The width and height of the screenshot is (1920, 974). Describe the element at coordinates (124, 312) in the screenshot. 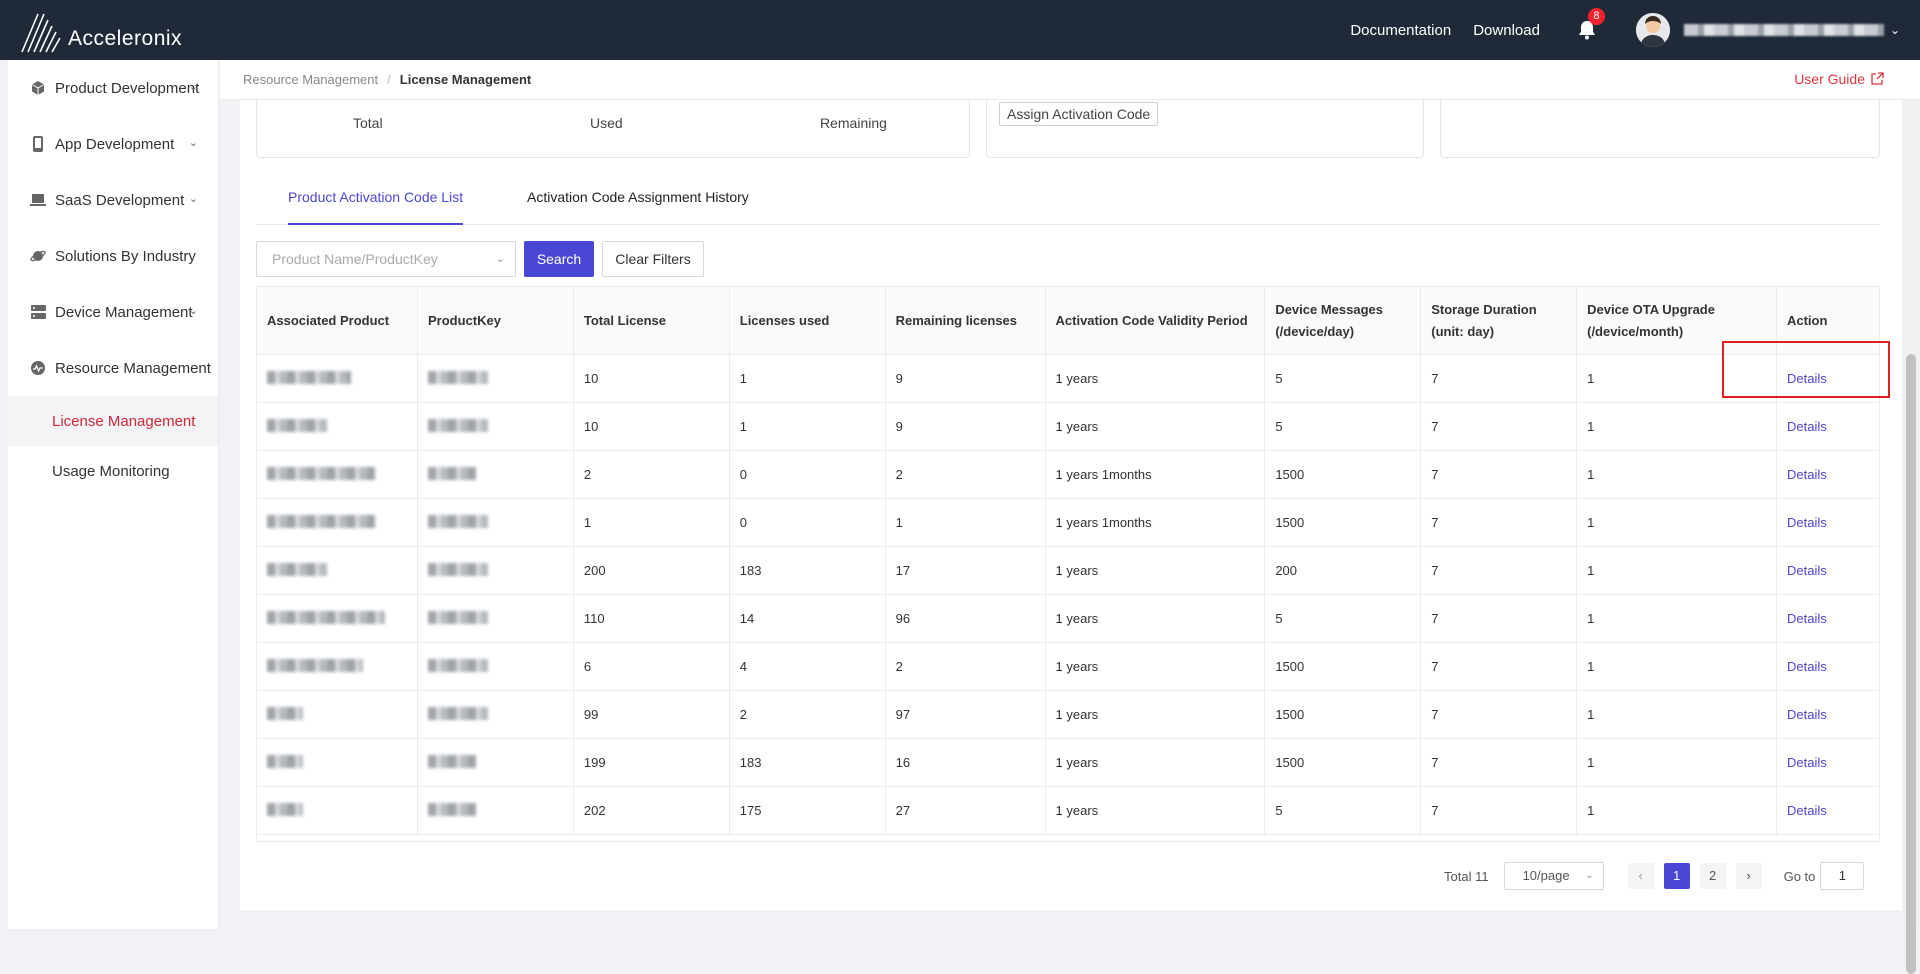

I see `sidebar-item-label: Device Management` at that location.